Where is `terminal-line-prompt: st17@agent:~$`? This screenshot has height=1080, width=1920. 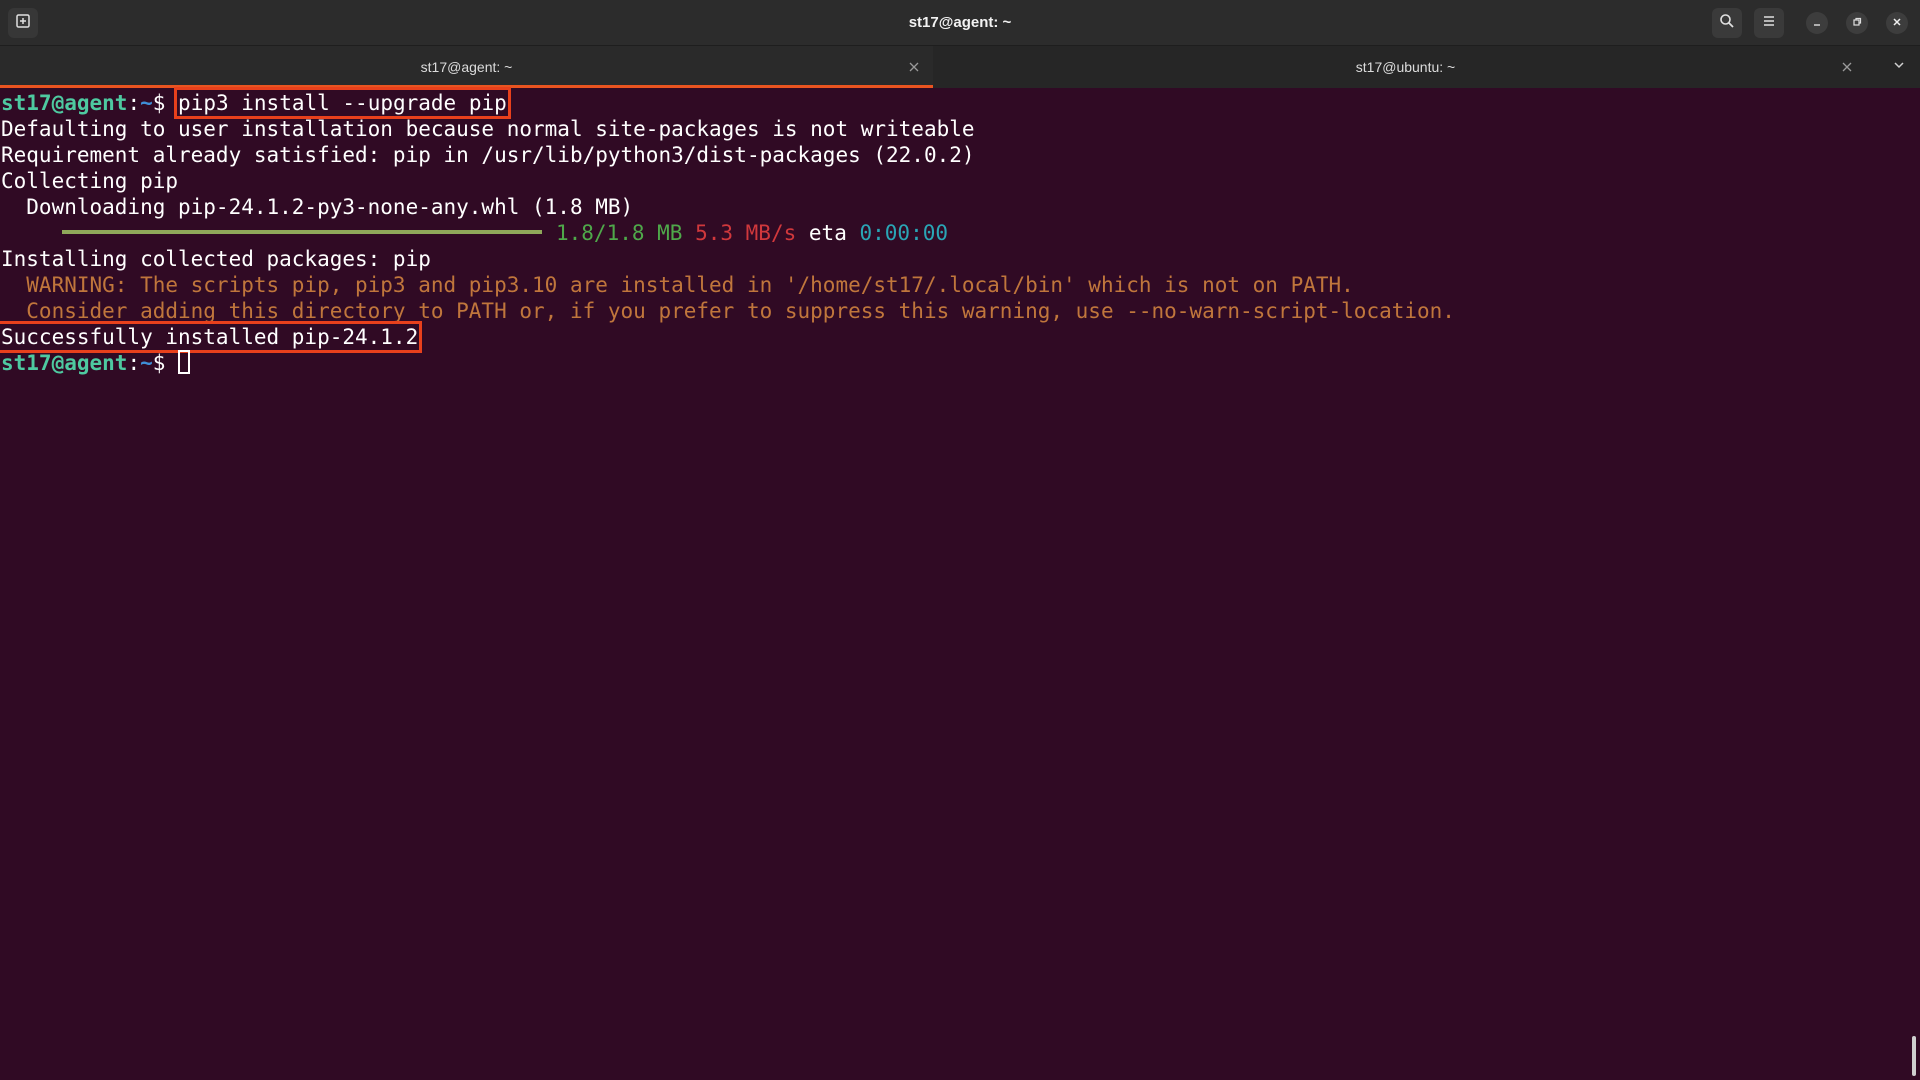
terminal-line-prompt: st17@agent:~$ is located at coordinates (96, 363).